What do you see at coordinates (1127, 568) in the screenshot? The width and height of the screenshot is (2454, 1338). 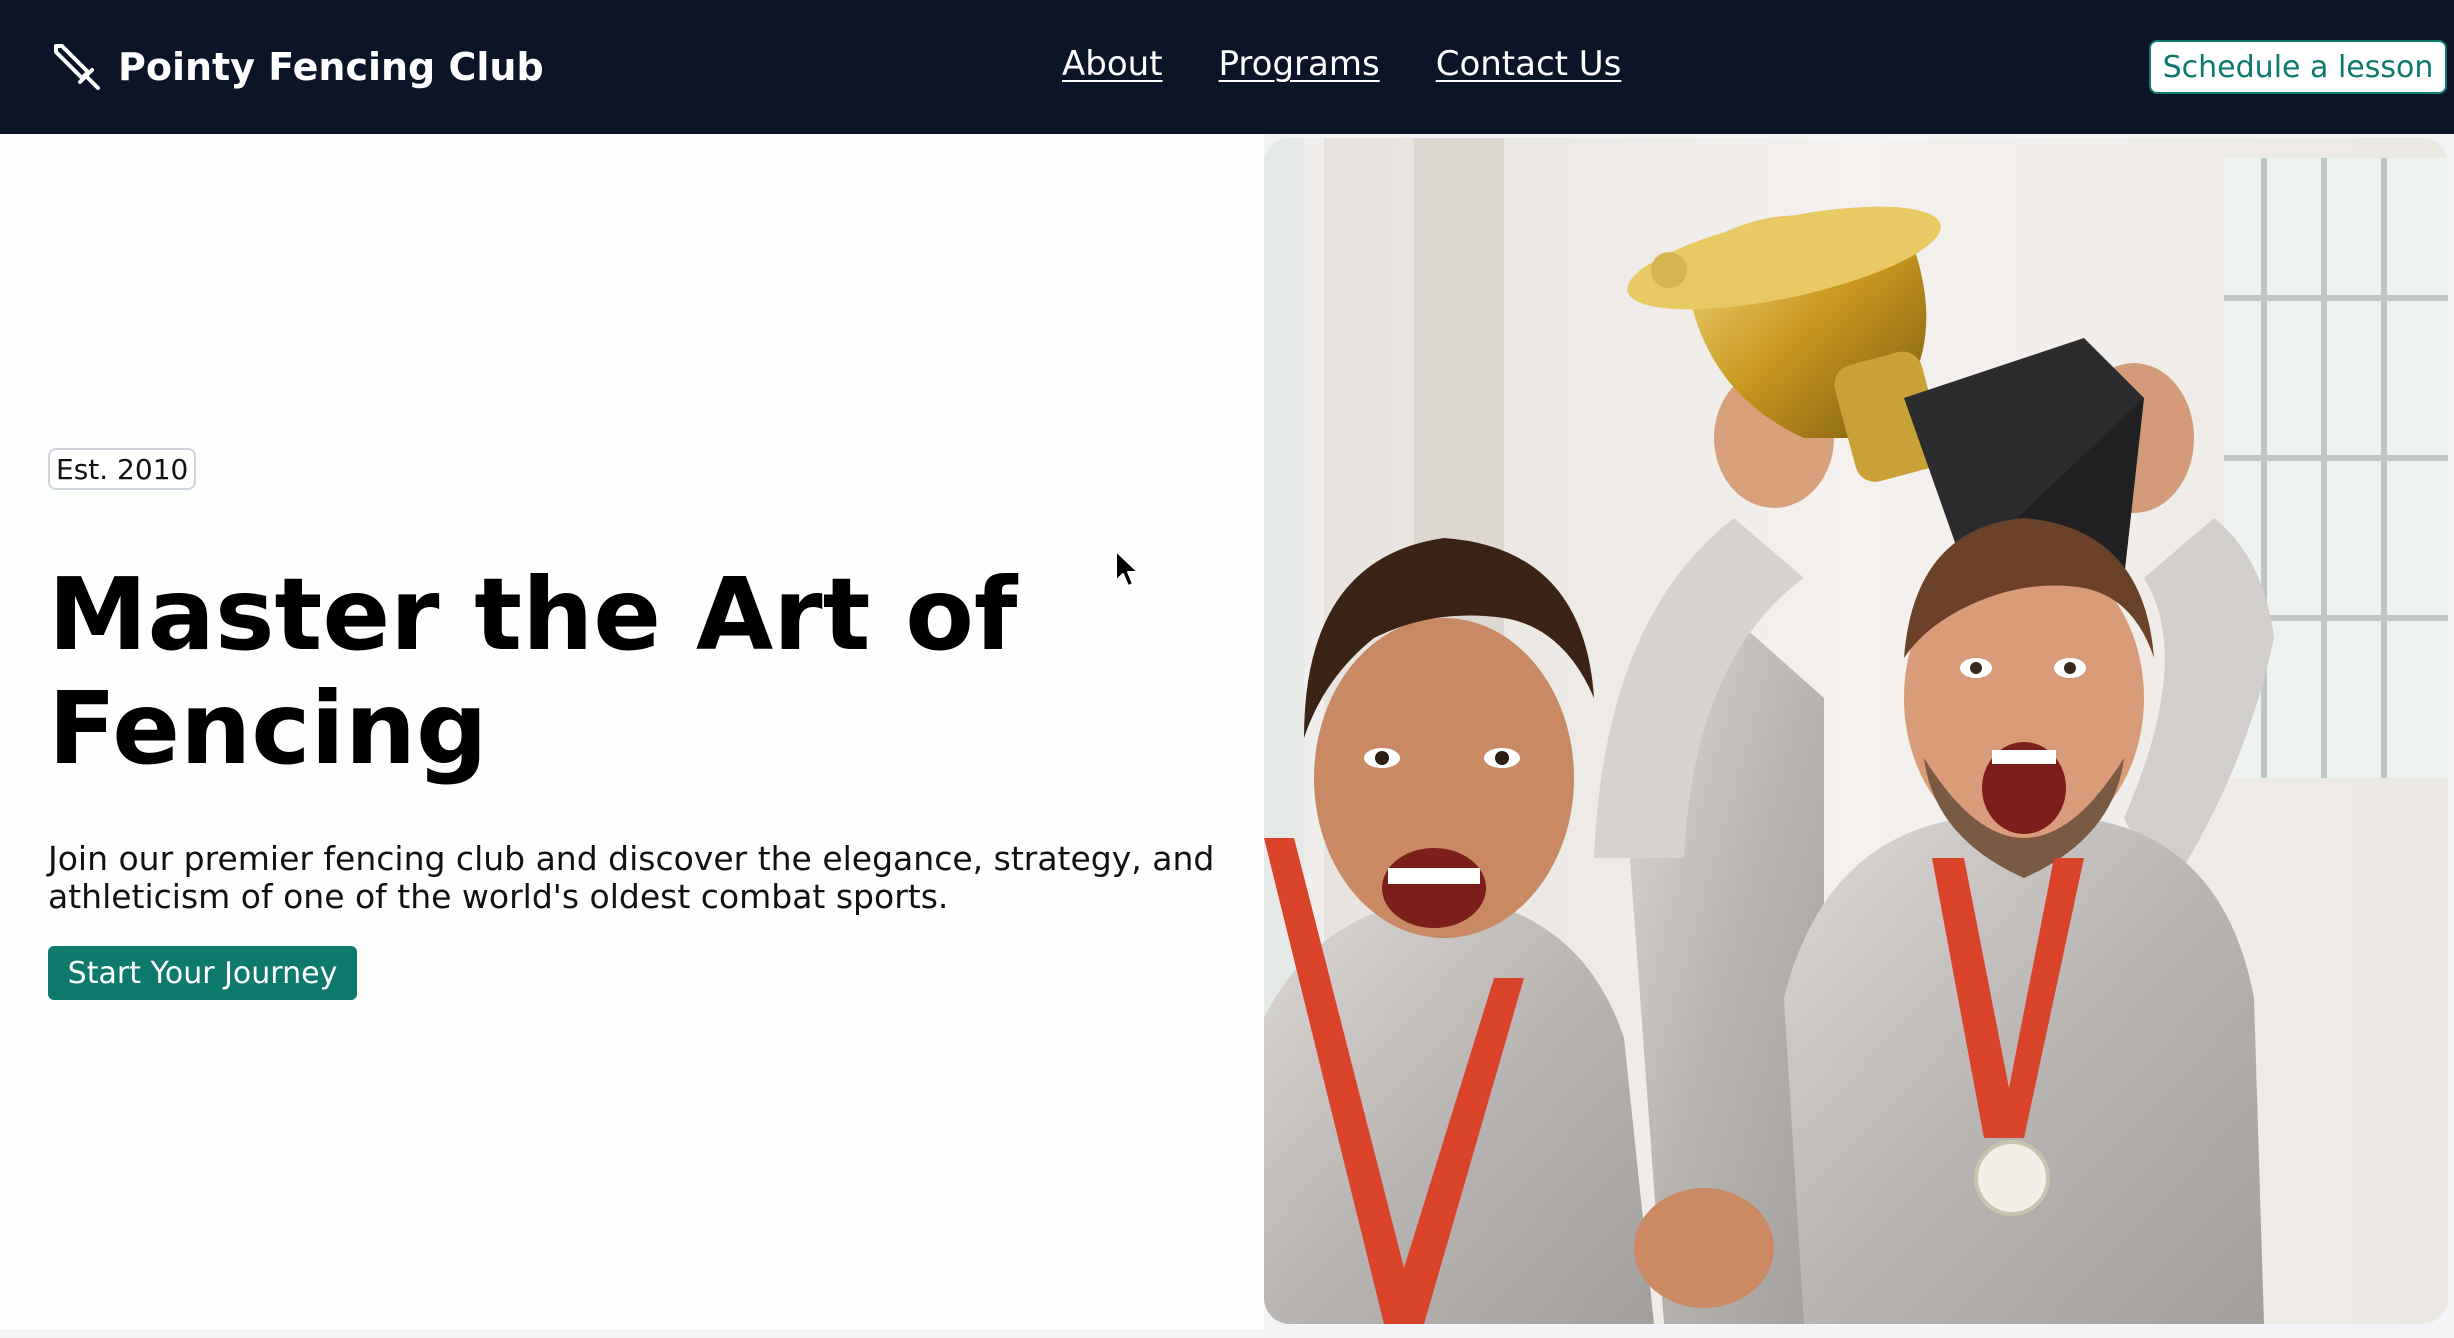 I see `mouse-cursor-icon` at bounding box center [1127, 568].